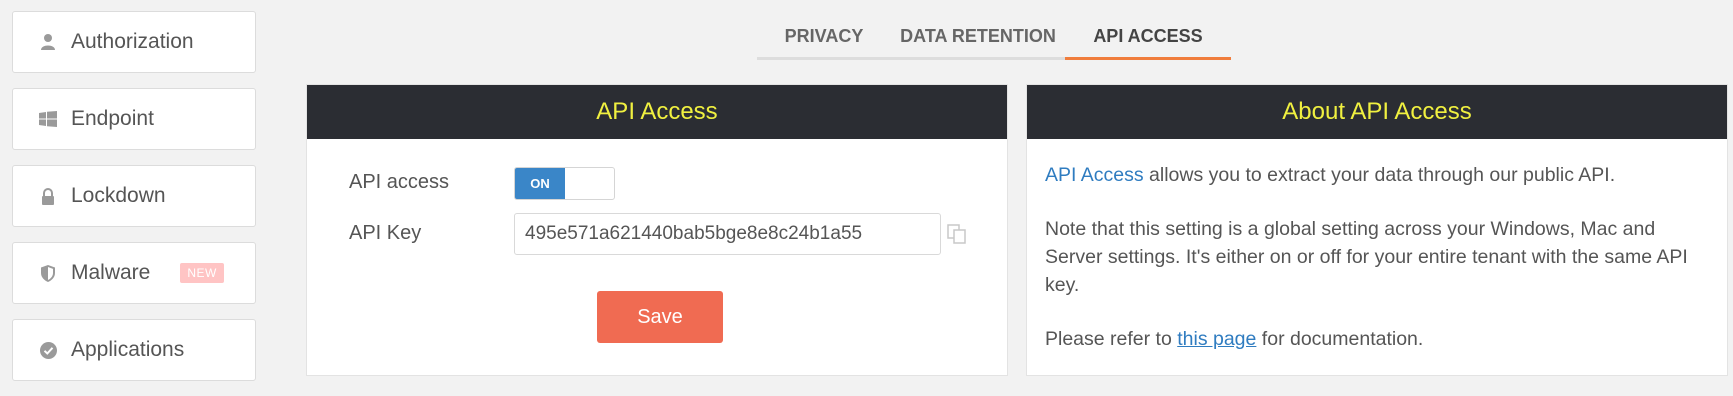 This screenshot has width=1733, height=396. Describe the element at coordinates (657, 112) in the screenshot. I see `api-access-panel-title: API Access` at that location.